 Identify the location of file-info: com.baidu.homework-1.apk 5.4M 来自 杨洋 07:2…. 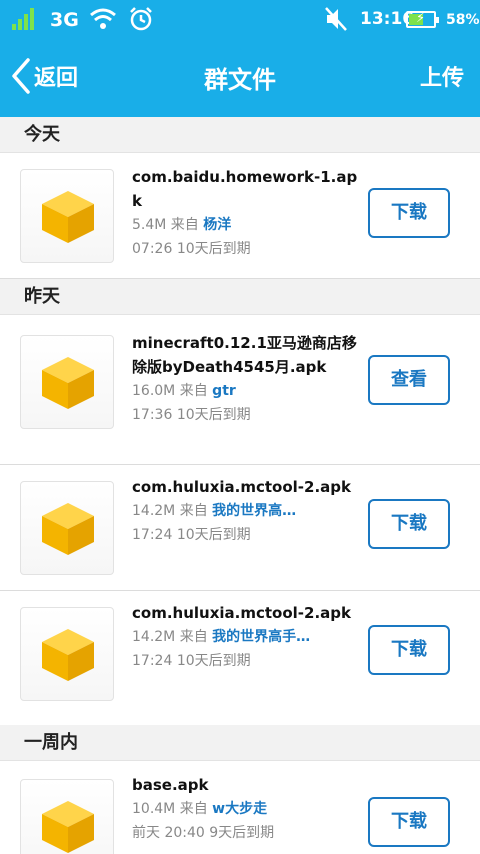
(246, 213).